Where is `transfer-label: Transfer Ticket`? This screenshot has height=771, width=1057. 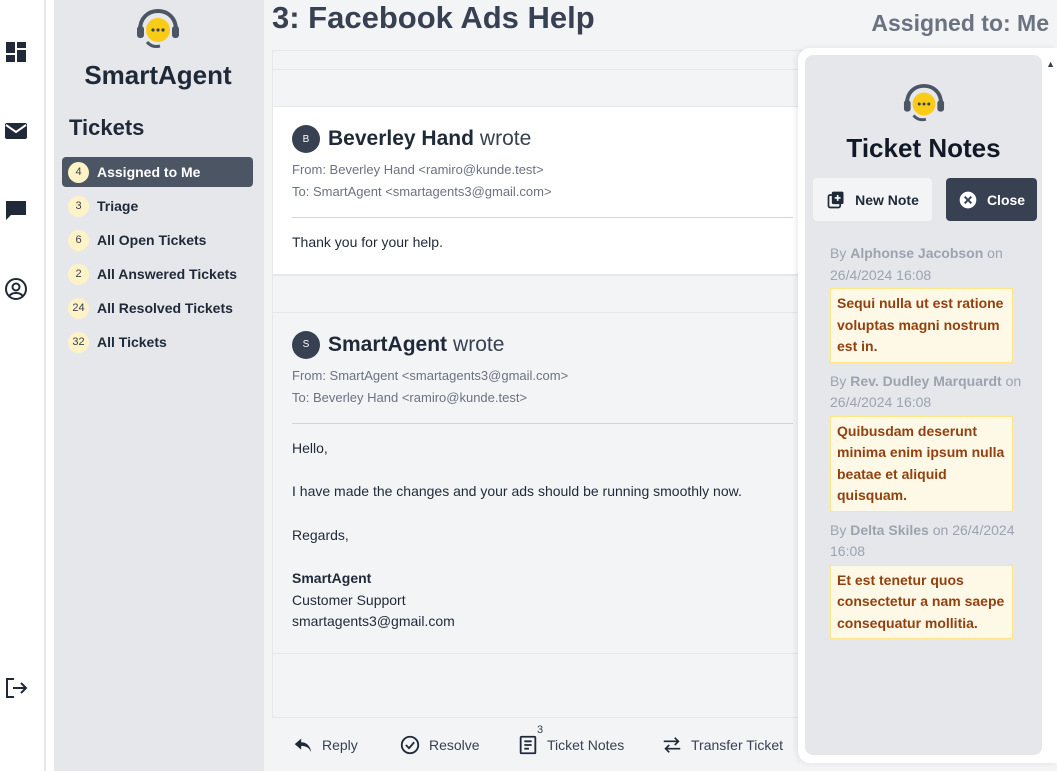 transfer-label: Transfer Ticket is located at coordinates (737, 744).